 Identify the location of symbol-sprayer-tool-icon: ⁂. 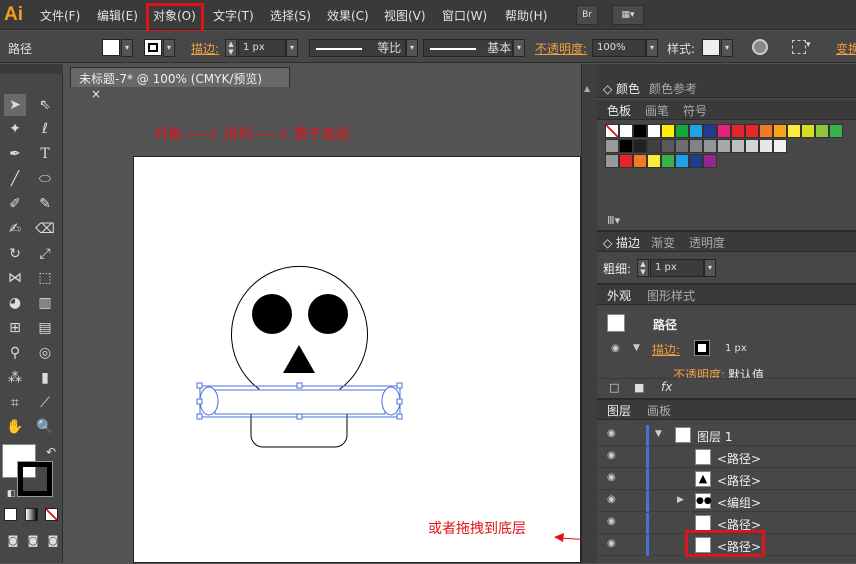
(15, 378).